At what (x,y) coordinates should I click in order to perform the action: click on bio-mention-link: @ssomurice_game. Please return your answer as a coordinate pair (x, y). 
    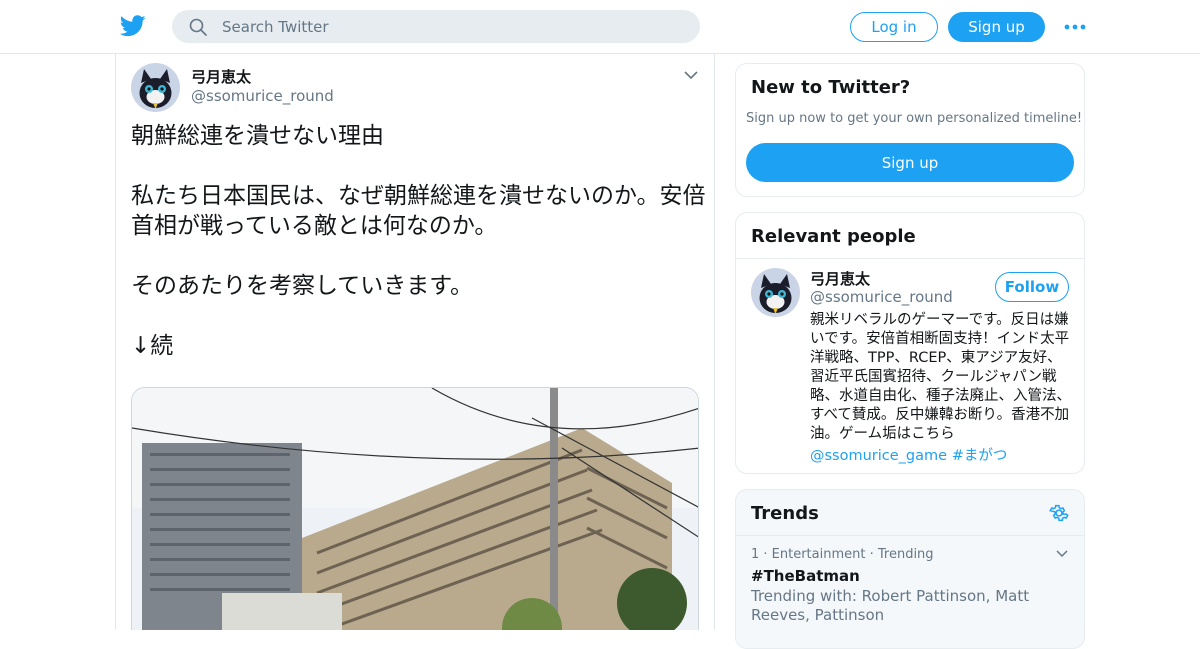
    Looking at the image, I should click on (878, 456).